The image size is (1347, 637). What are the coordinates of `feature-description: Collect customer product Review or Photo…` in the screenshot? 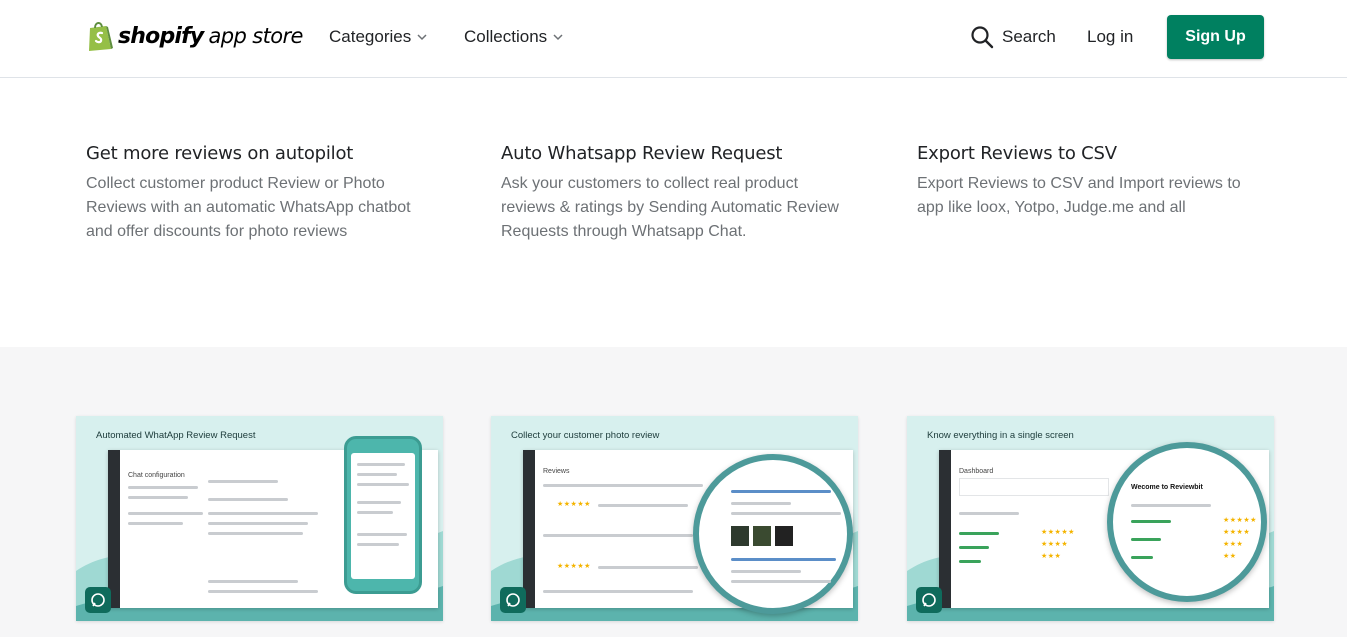 It's located at (248, 207).